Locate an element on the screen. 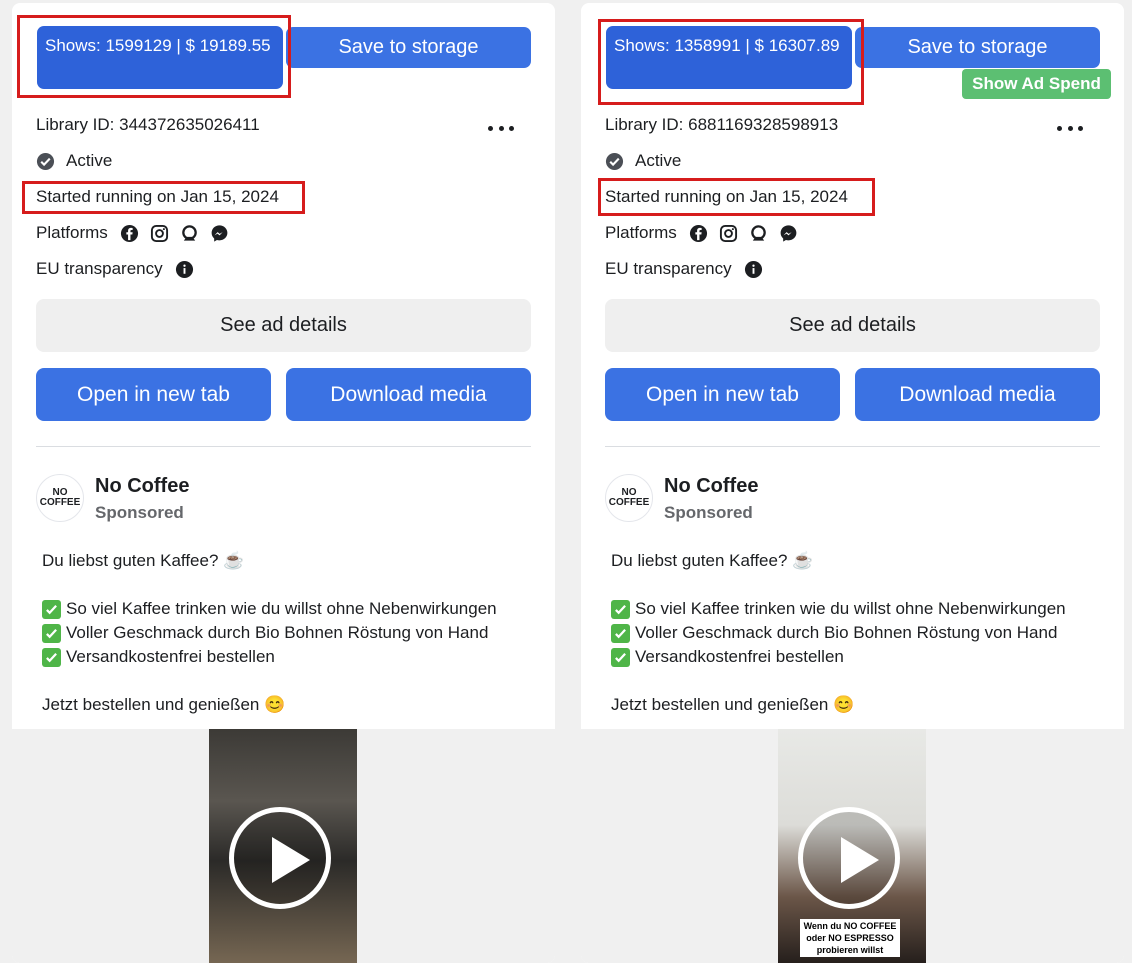  shows-button: Shows: 1358991 | $ 16307.89 is located at coordinates (729, 57).